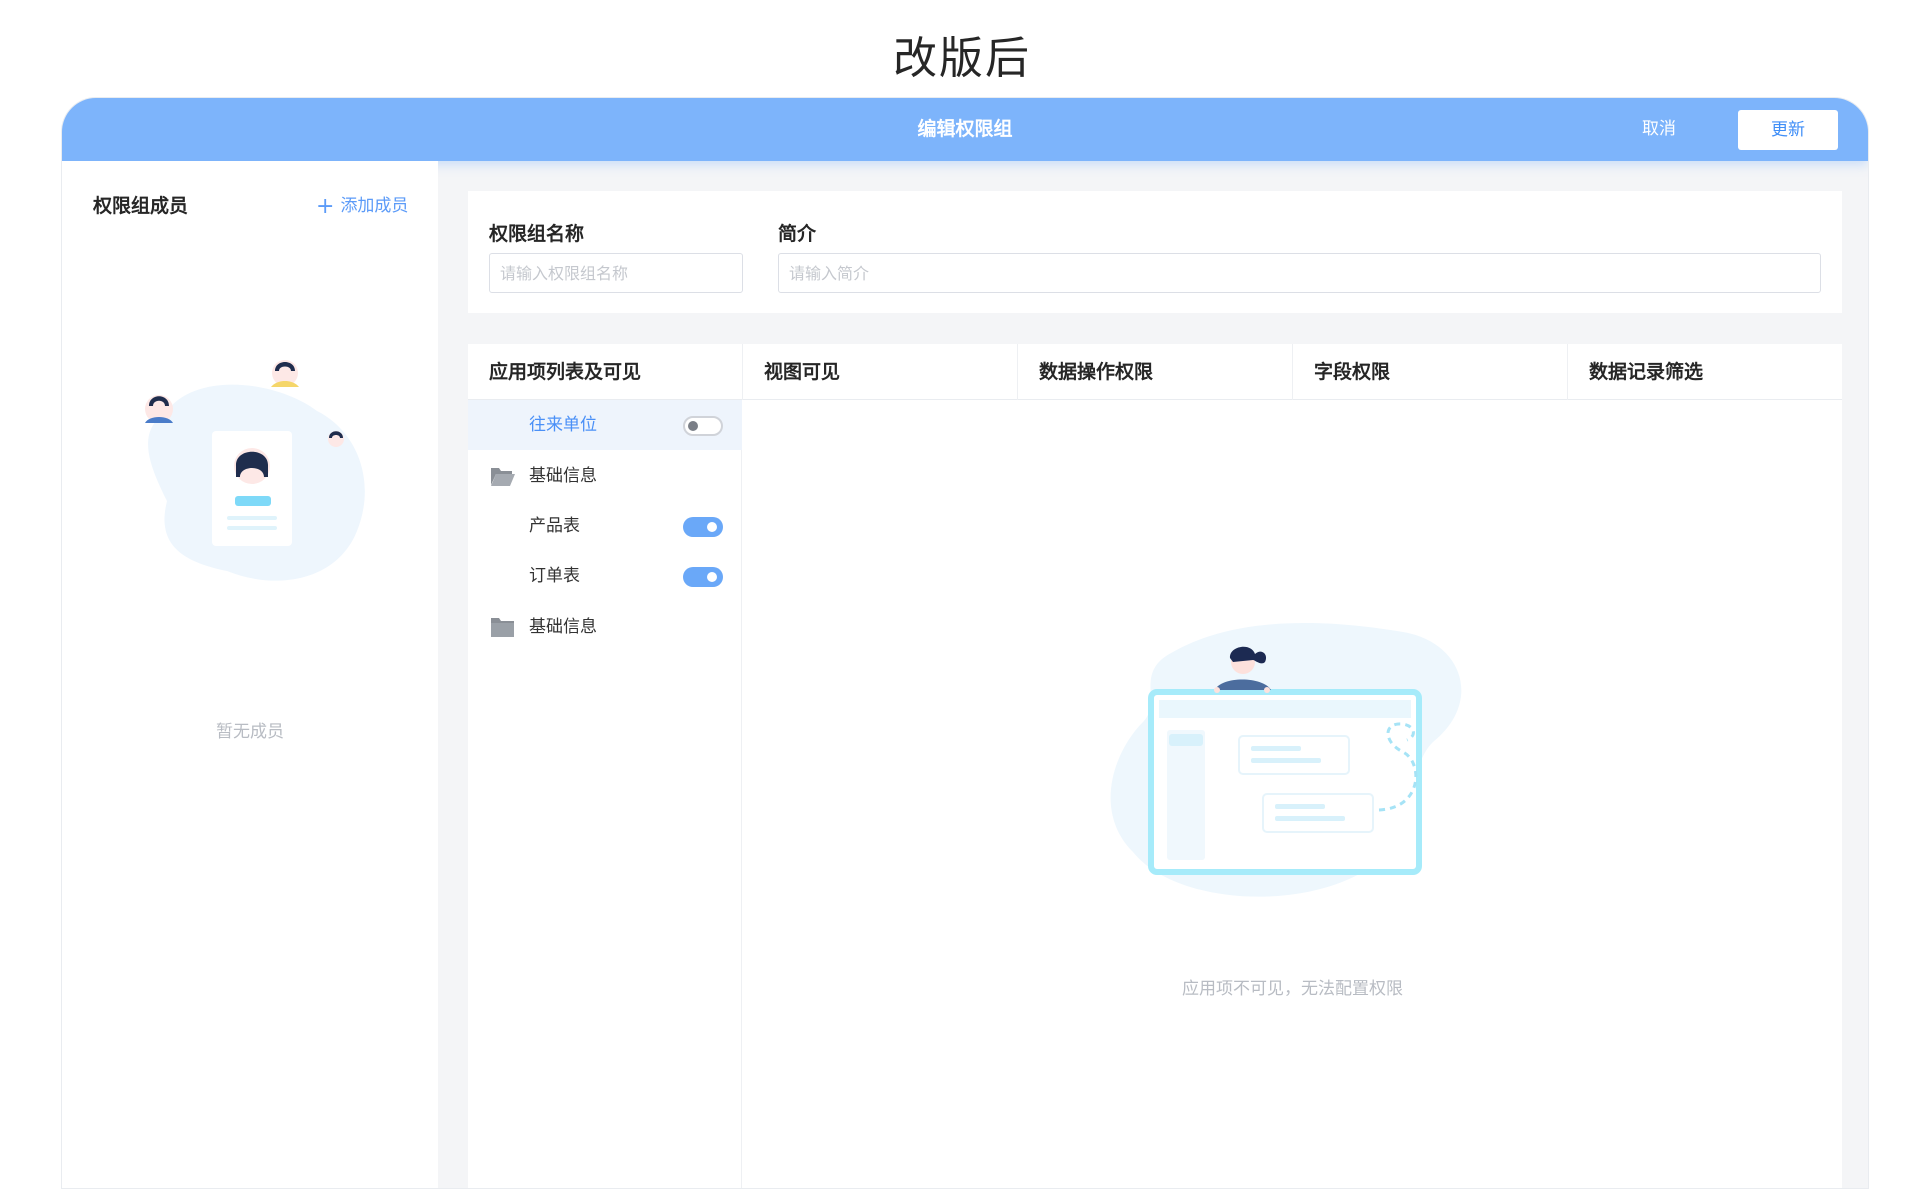 The width and height of the screenshot is (1924, 1200). I want to click on folder-open-icon, so click(503, 477).